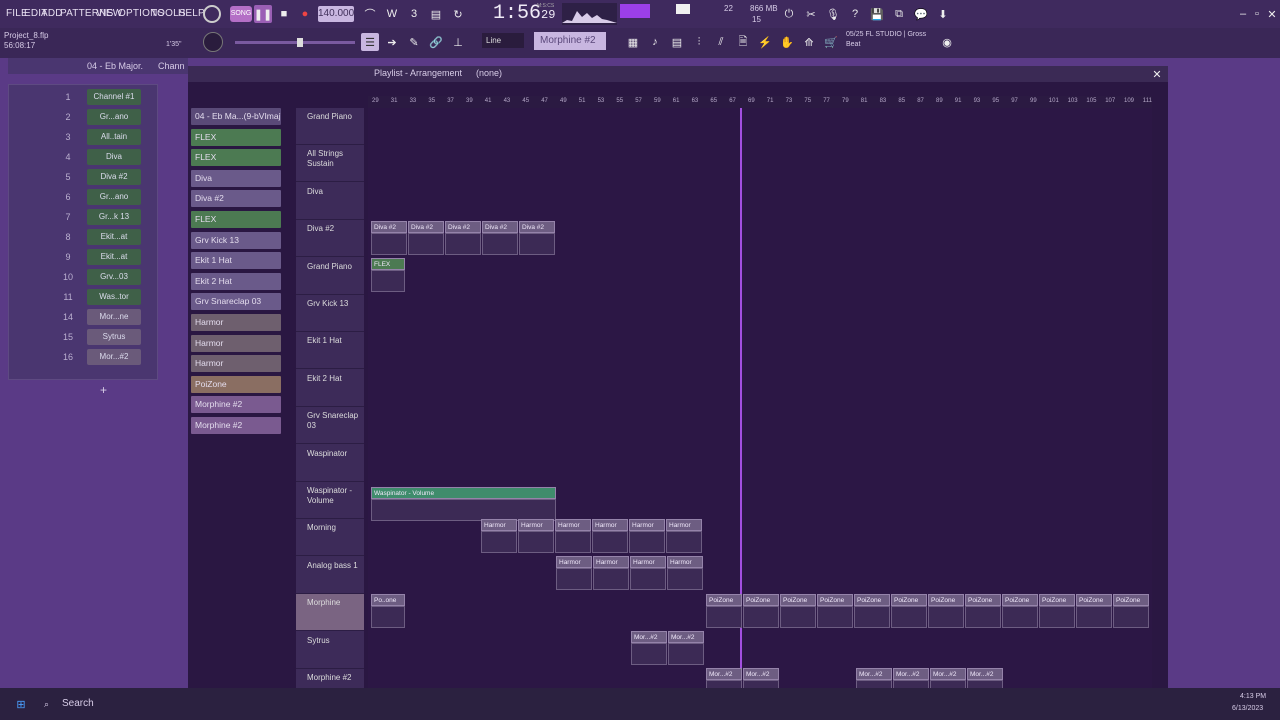 Image resolution: width=1280 pixels, height=720 pixels. Describe the element at coordinates (855, 14) in the screenshot. I see `help-icon: ?` at that location.